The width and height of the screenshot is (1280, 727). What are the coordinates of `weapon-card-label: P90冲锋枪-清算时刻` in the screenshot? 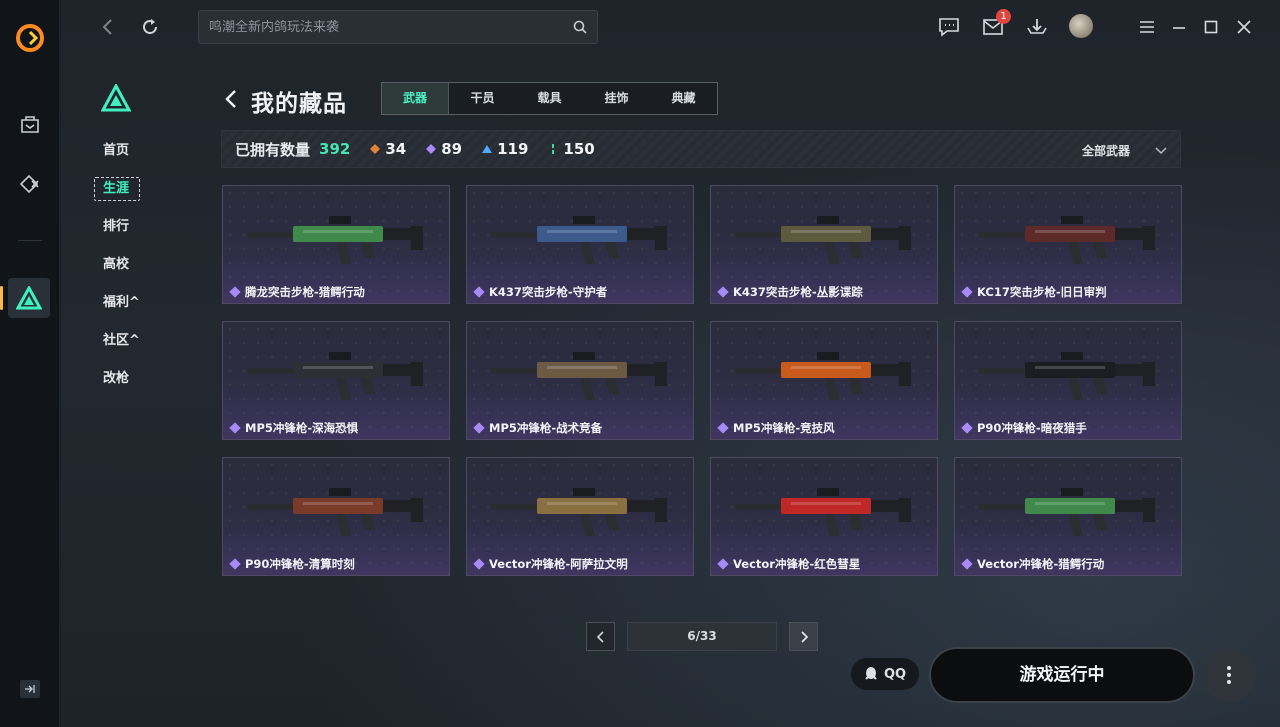 It's located at (292, 564).